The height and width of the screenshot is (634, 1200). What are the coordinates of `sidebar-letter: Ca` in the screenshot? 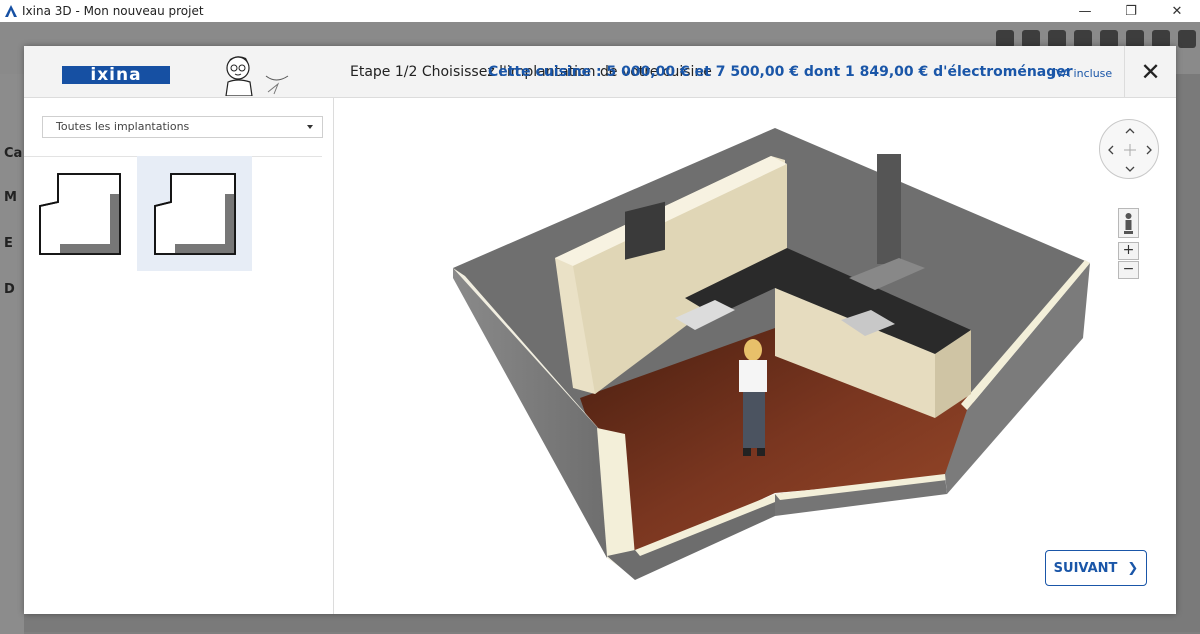 It's located at (13, 153).